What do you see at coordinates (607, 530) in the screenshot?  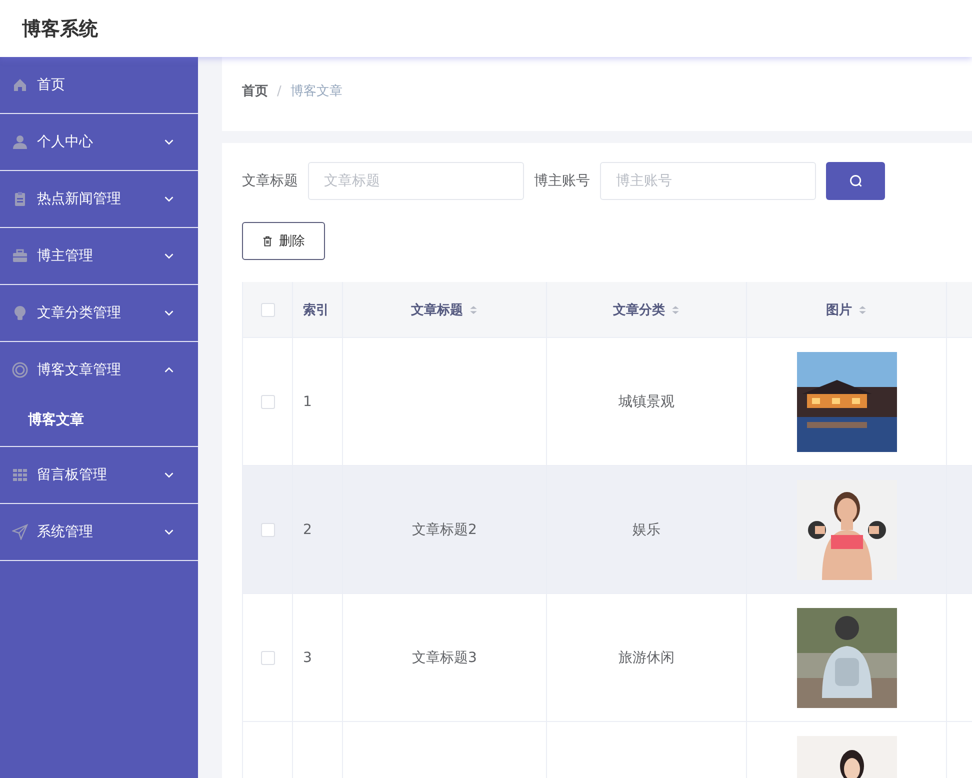 I see `table-row: 2 文章标题2 娱乐` at bounding box center [607, 530].